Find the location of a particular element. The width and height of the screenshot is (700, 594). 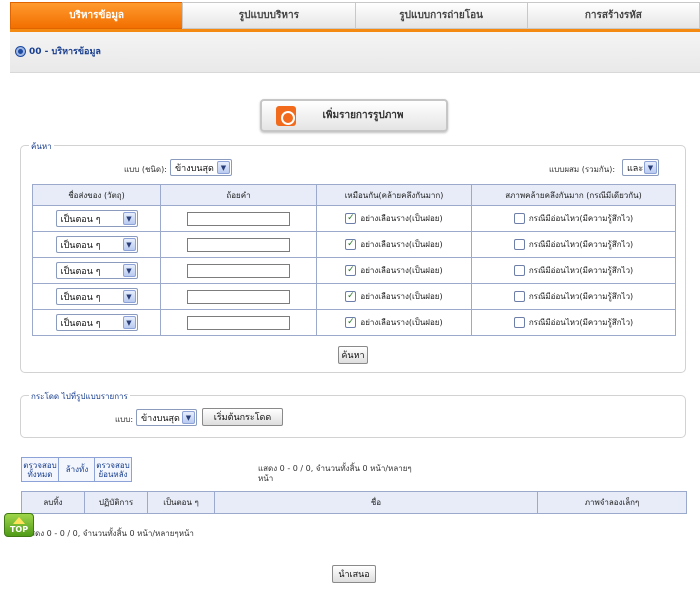

jump-type-select-value: ข้างบนสุด is located at coordinates (160, 418).